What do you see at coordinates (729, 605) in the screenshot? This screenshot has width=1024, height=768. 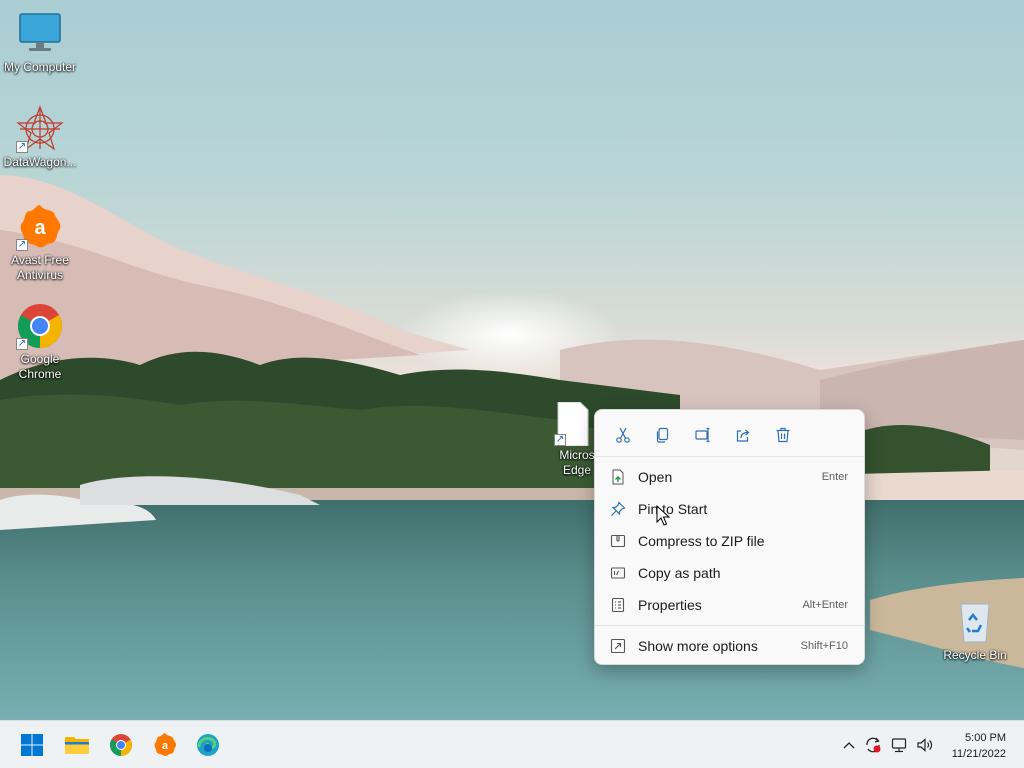 I see `menu-item-properties: Properties Alt+Enter` at bounding box center [729, 605].